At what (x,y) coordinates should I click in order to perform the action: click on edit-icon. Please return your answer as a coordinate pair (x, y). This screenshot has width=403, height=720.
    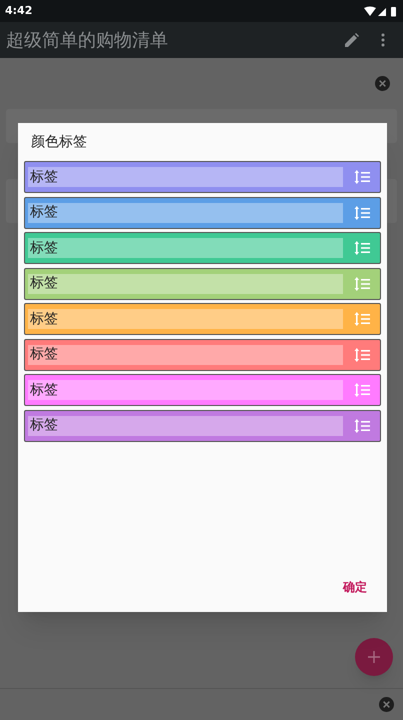
    Looking at the image, I should click on (352, 40).